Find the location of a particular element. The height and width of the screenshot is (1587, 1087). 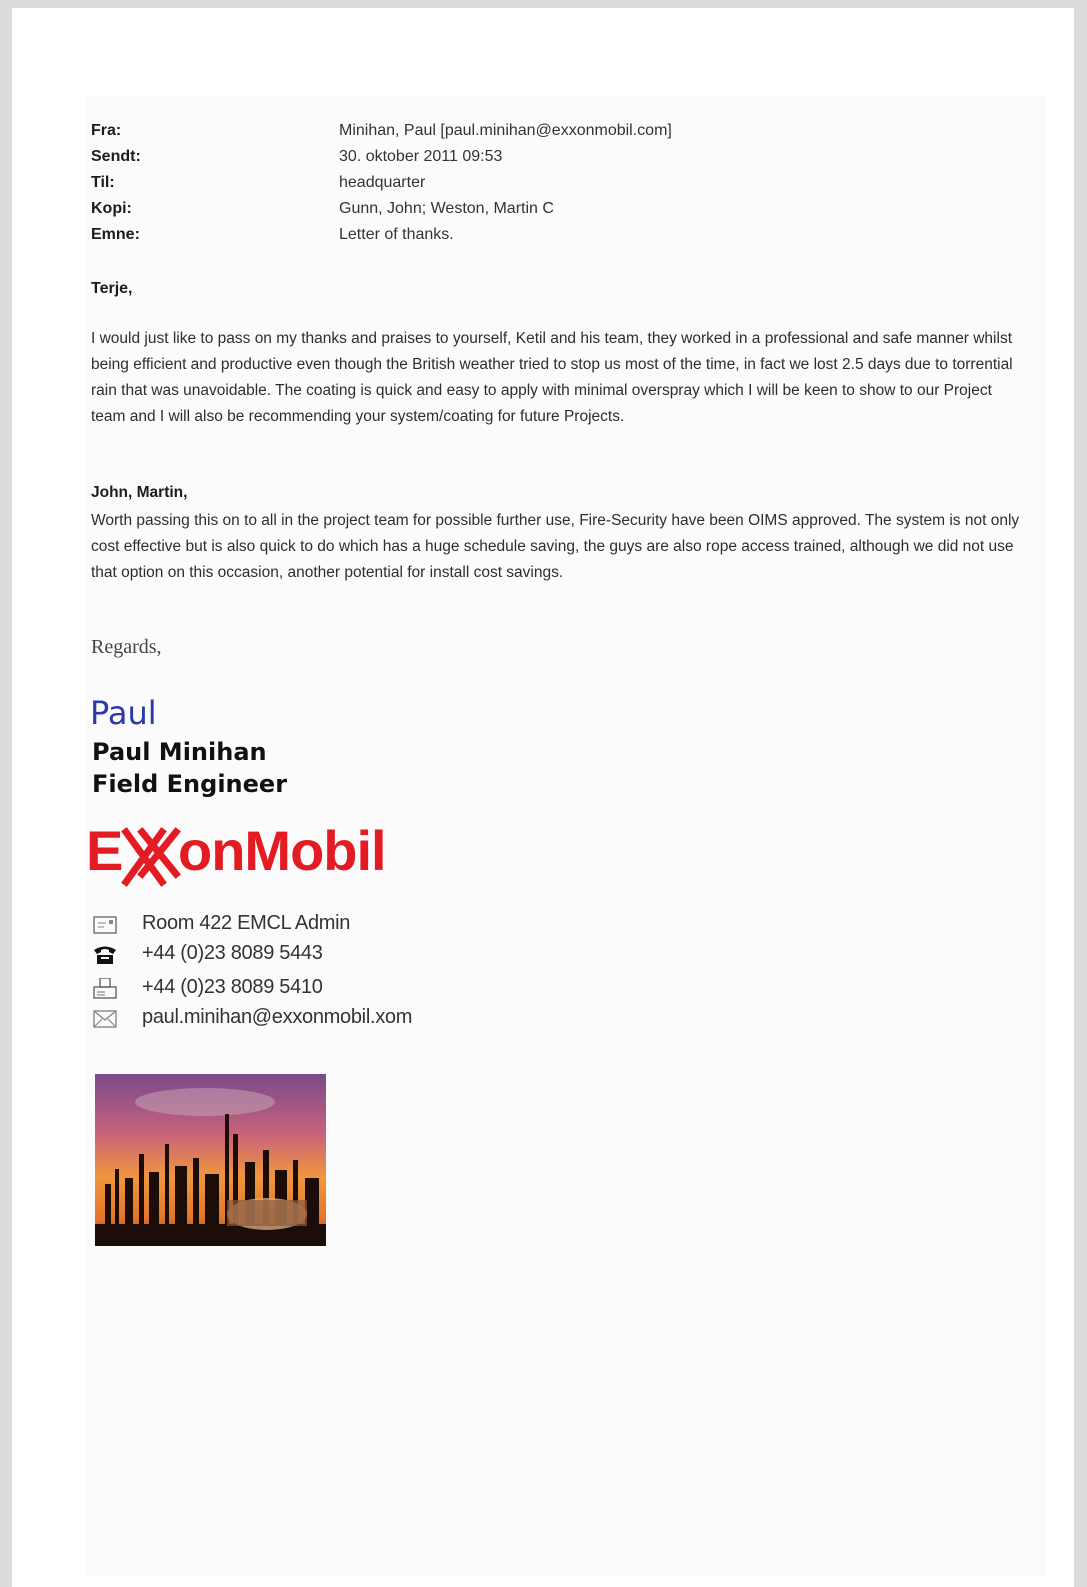

closing-regards: Regards, is located at coordinates (126, 647).